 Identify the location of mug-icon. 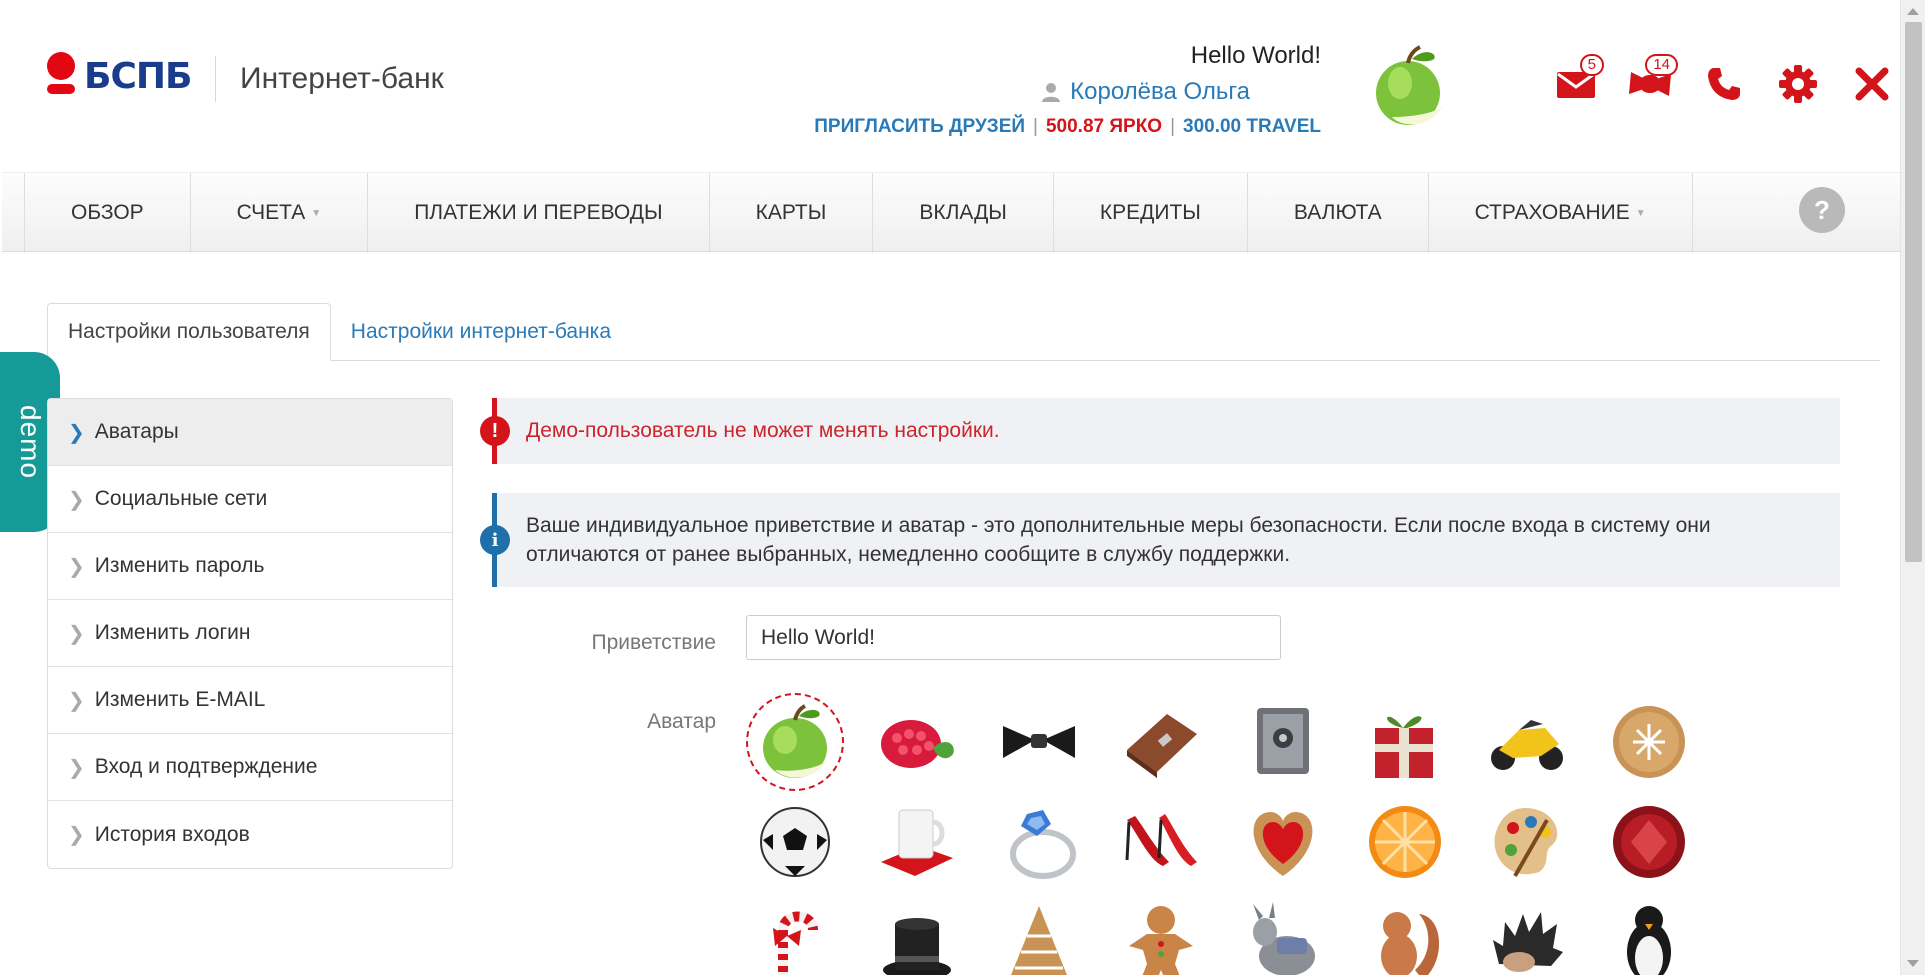
(917, 842).